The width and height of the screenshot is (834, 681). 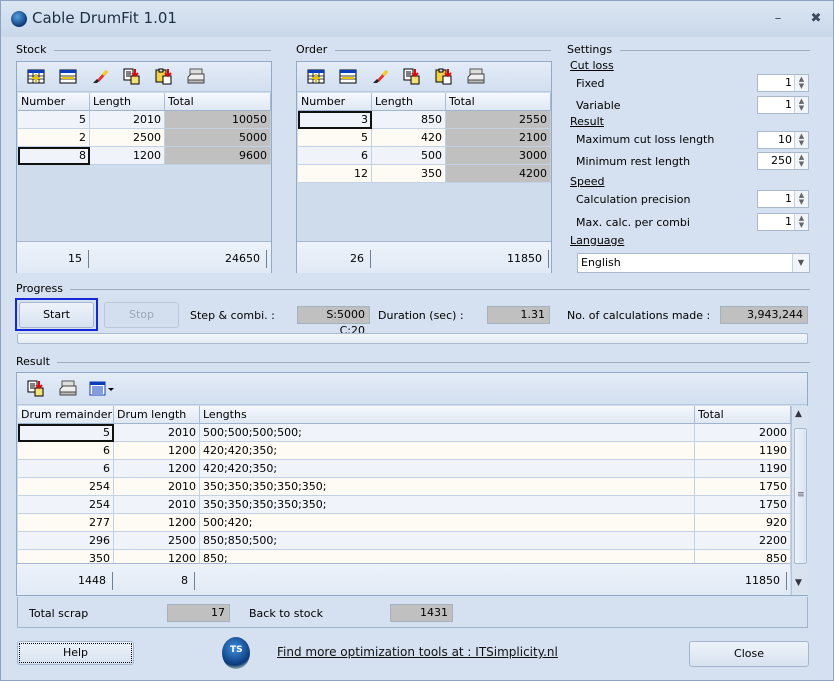 What do you see at coordinates (127, 120) in the screenshot?
I see `cell-length: 2010` at bounding box center [127, 120].